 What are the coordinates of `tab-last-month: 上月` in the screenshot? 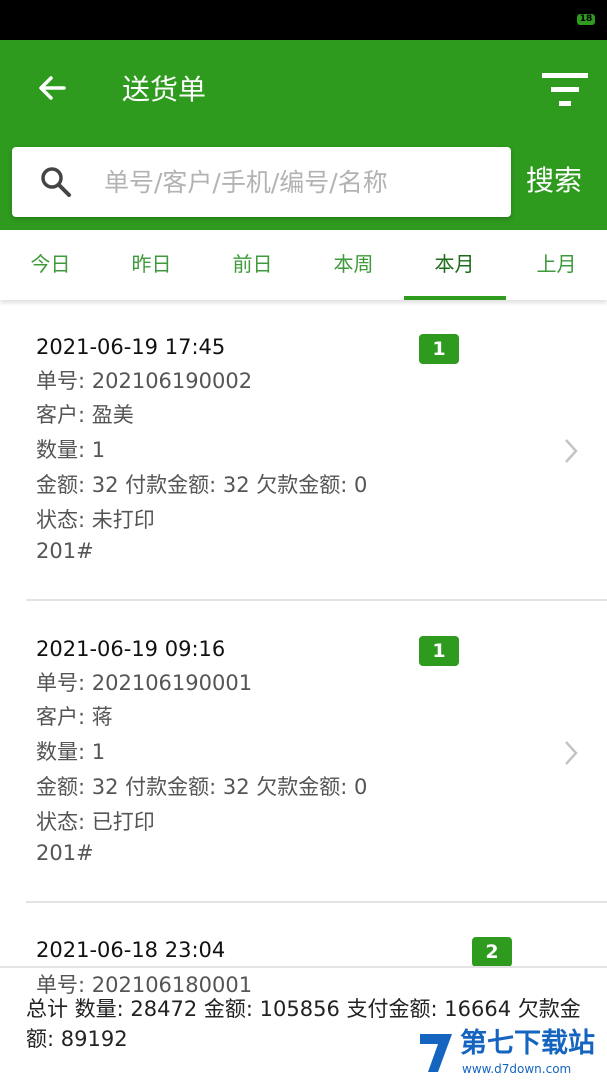 It's located at (556, 265).